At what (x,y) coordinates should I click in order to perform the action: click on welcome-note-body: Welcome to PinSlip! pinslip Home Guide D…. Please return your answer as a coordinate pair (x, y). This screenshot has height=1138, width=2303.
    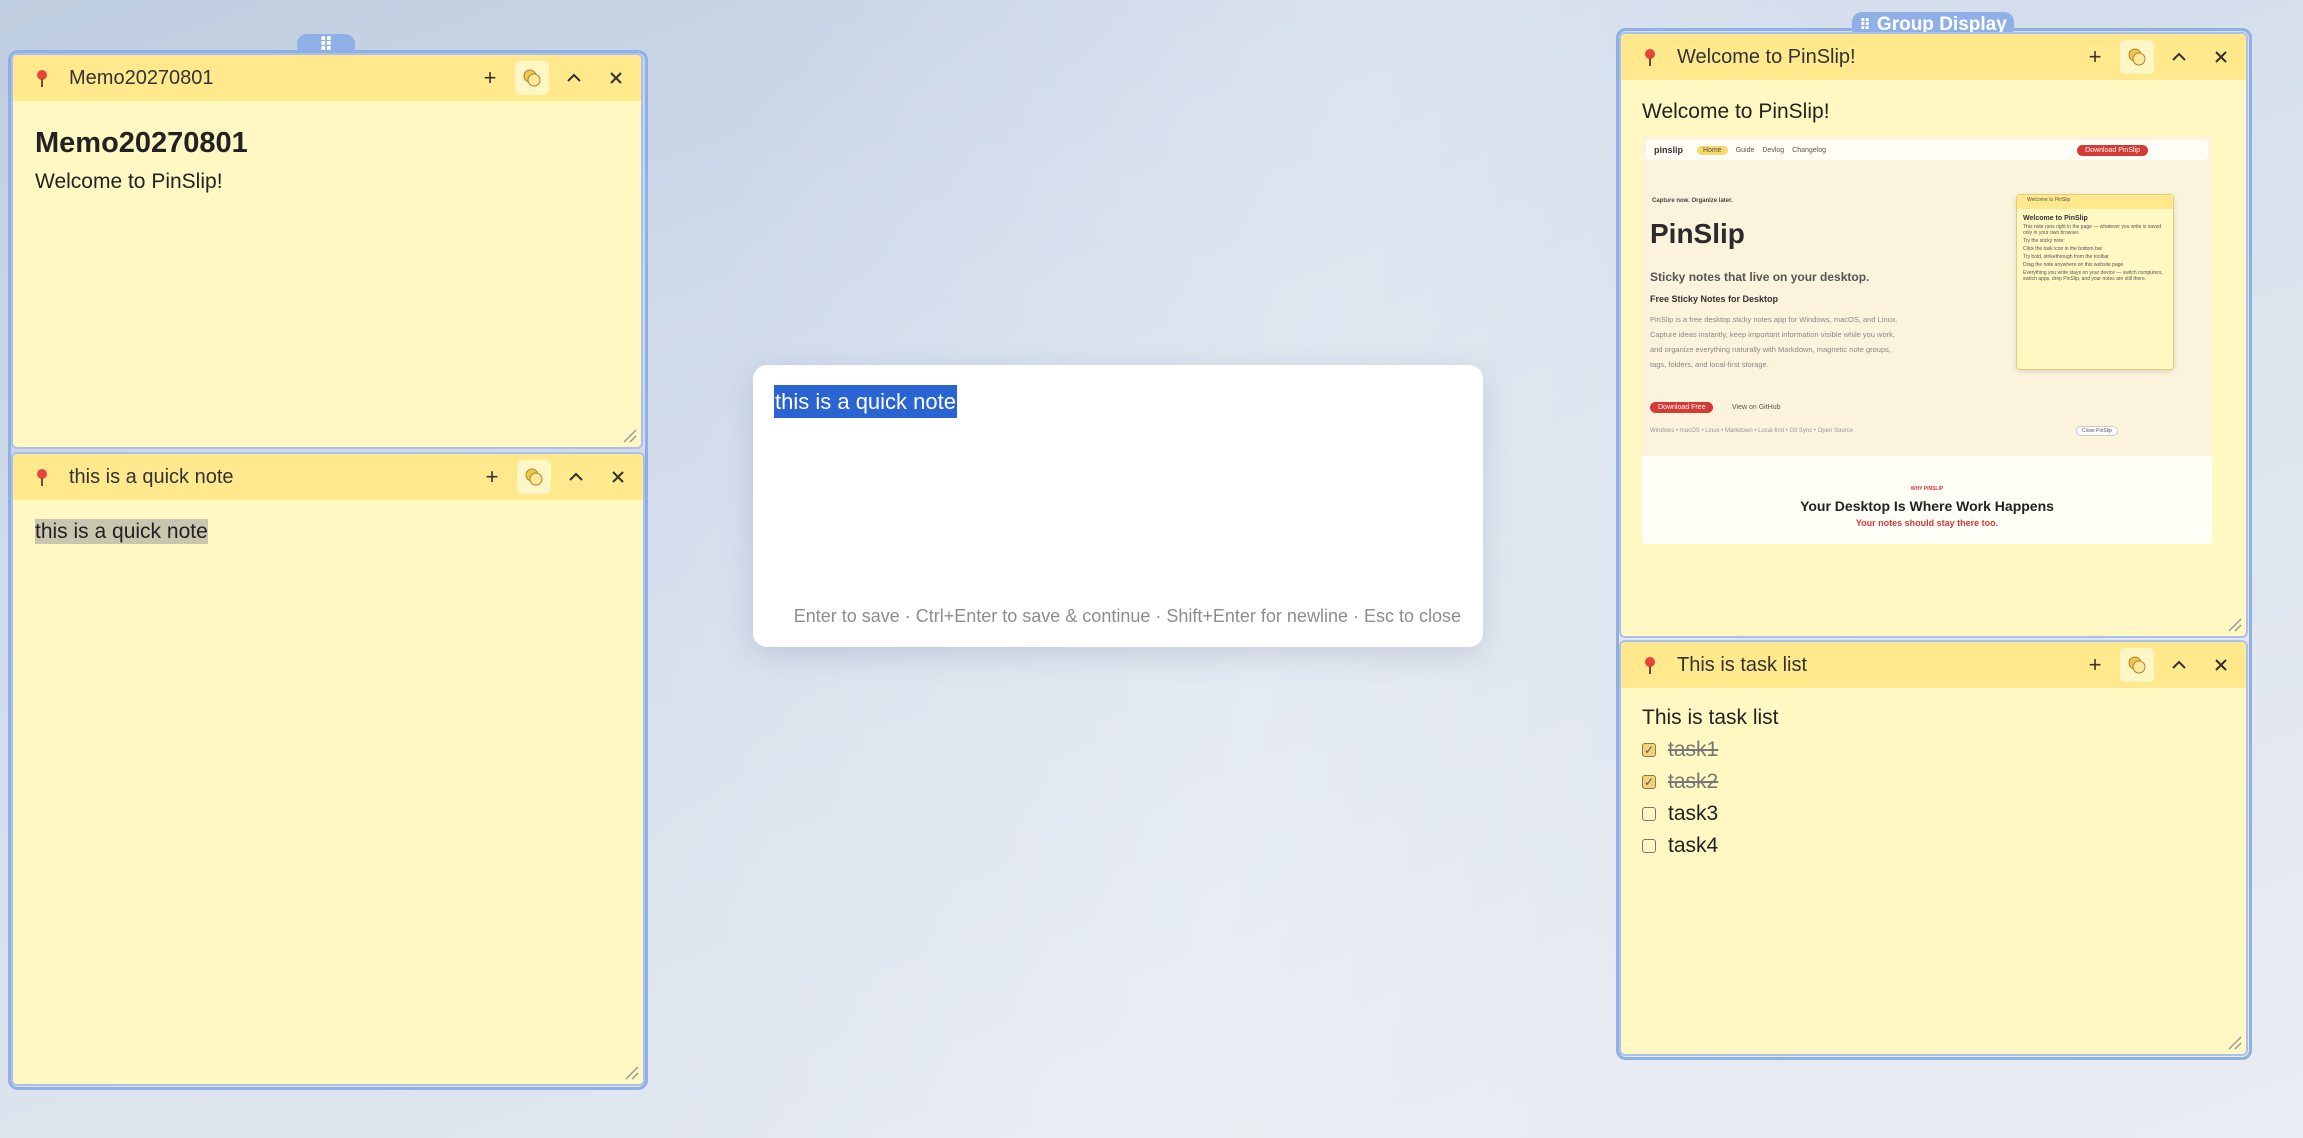
    Looking at the image, I should click on (1933, 322).